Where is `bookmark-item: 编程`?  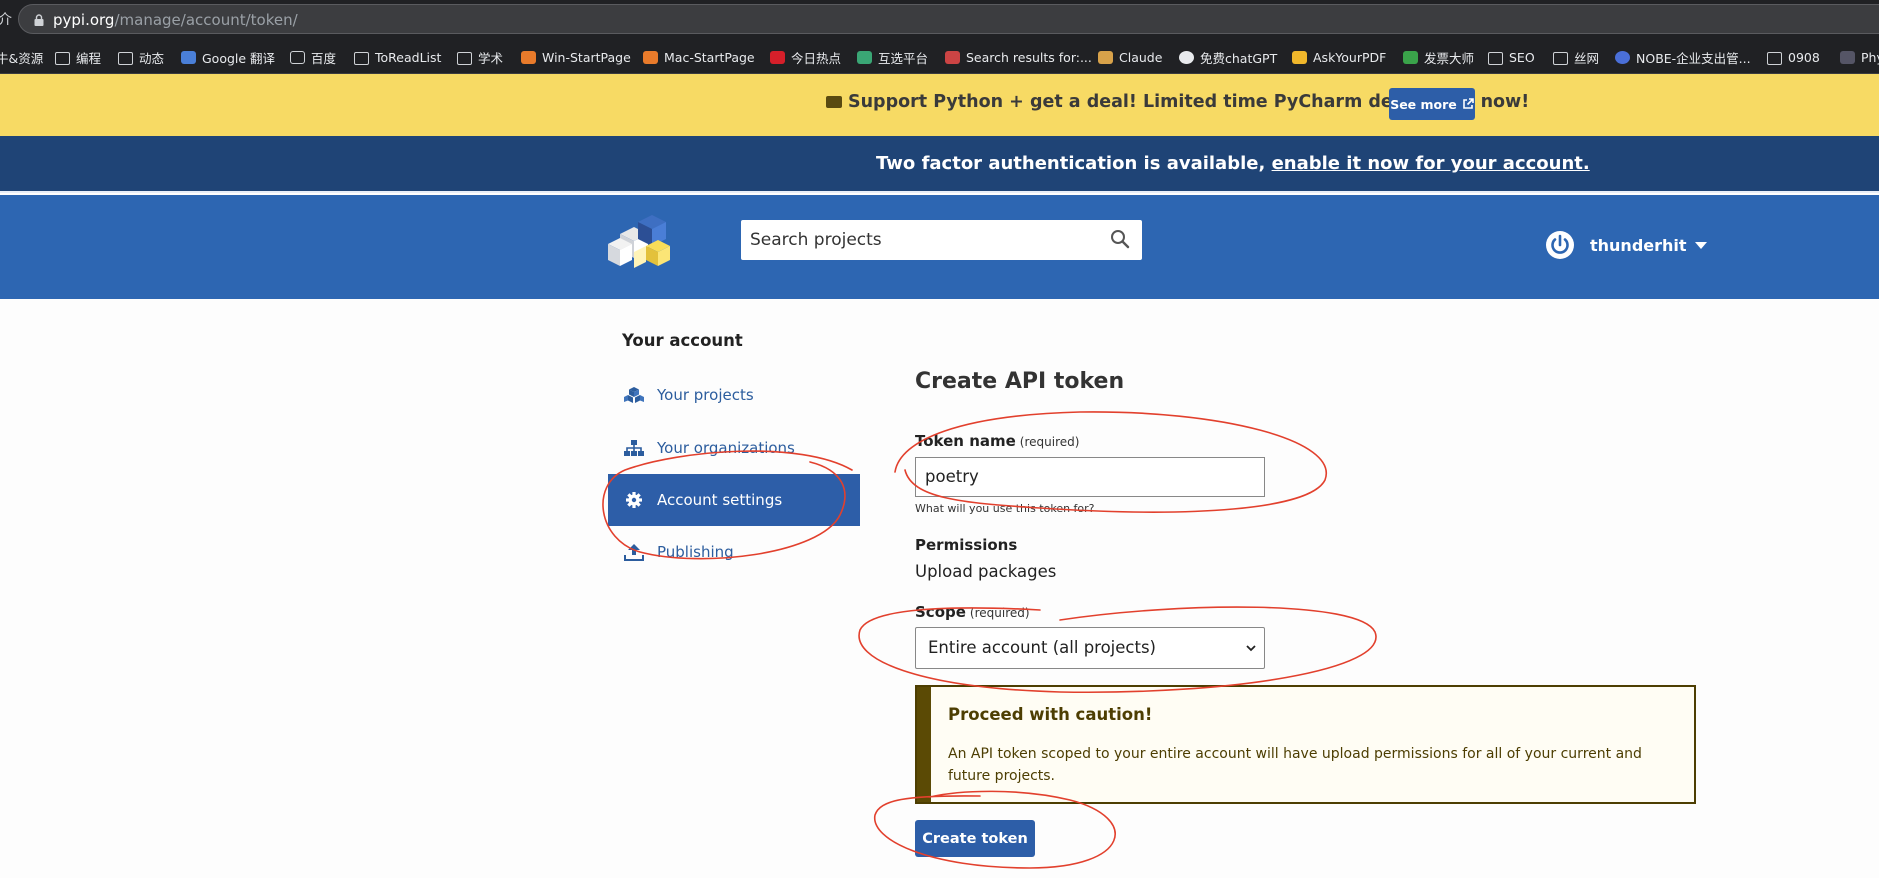 bookmark-item: 编程 is located at coordinates (78, 57).